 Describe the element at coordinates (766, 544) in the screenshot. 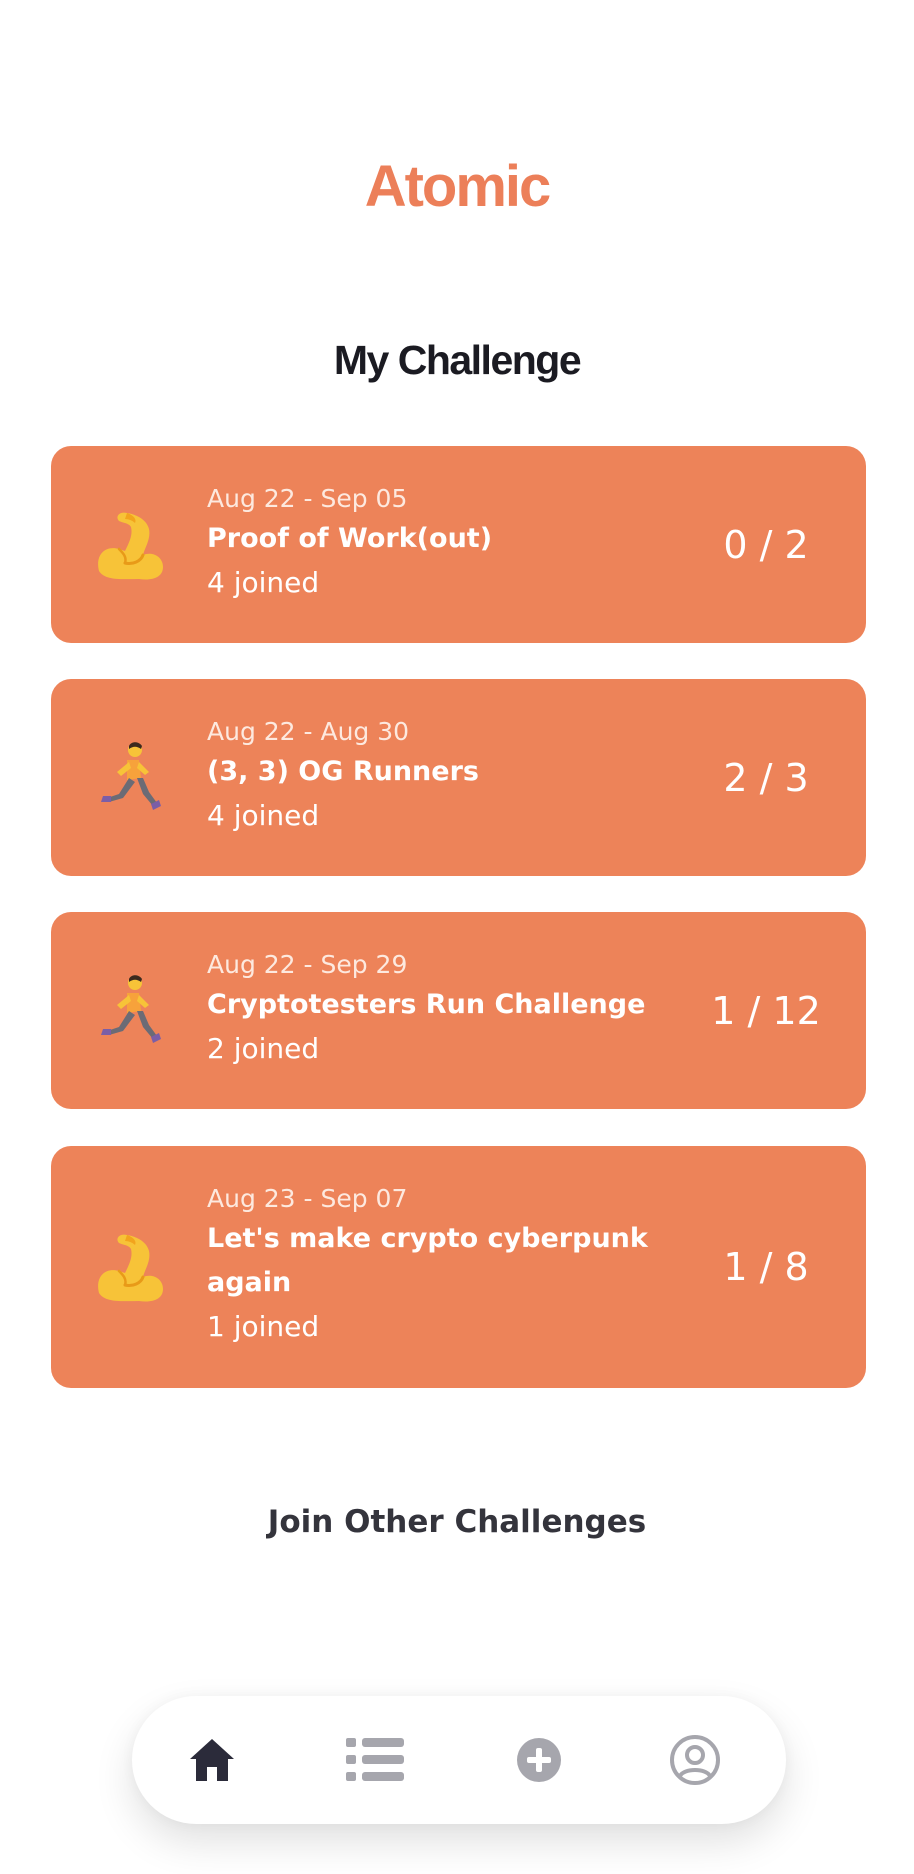

I see `challenge-progress: 0 / 2` at that location.